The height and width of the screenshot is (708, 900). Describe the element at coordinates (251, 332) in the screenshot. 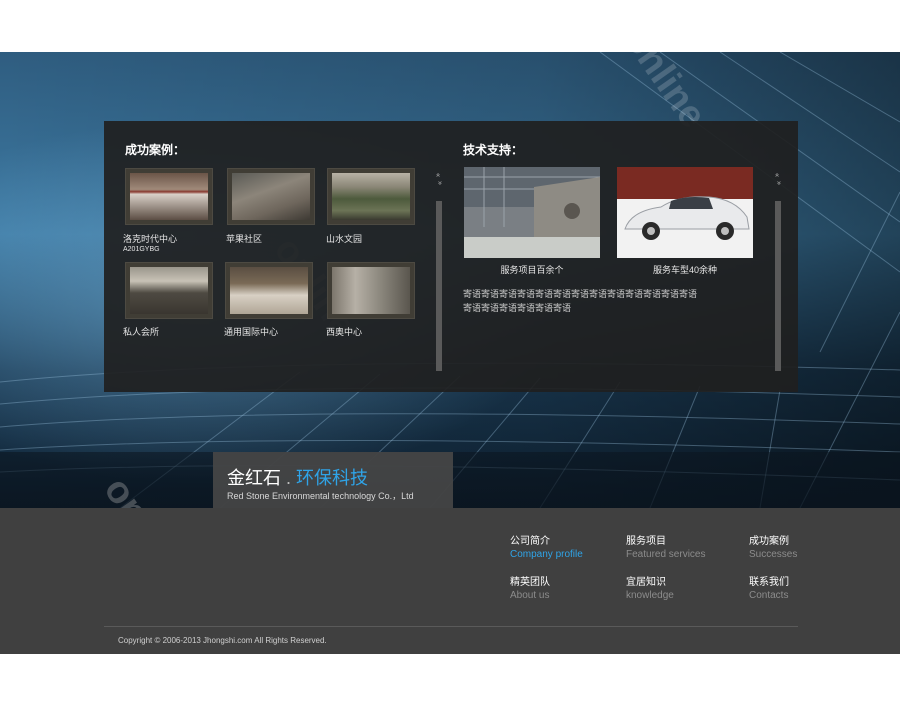

I see `case-label: 通用国际中心` at that location.